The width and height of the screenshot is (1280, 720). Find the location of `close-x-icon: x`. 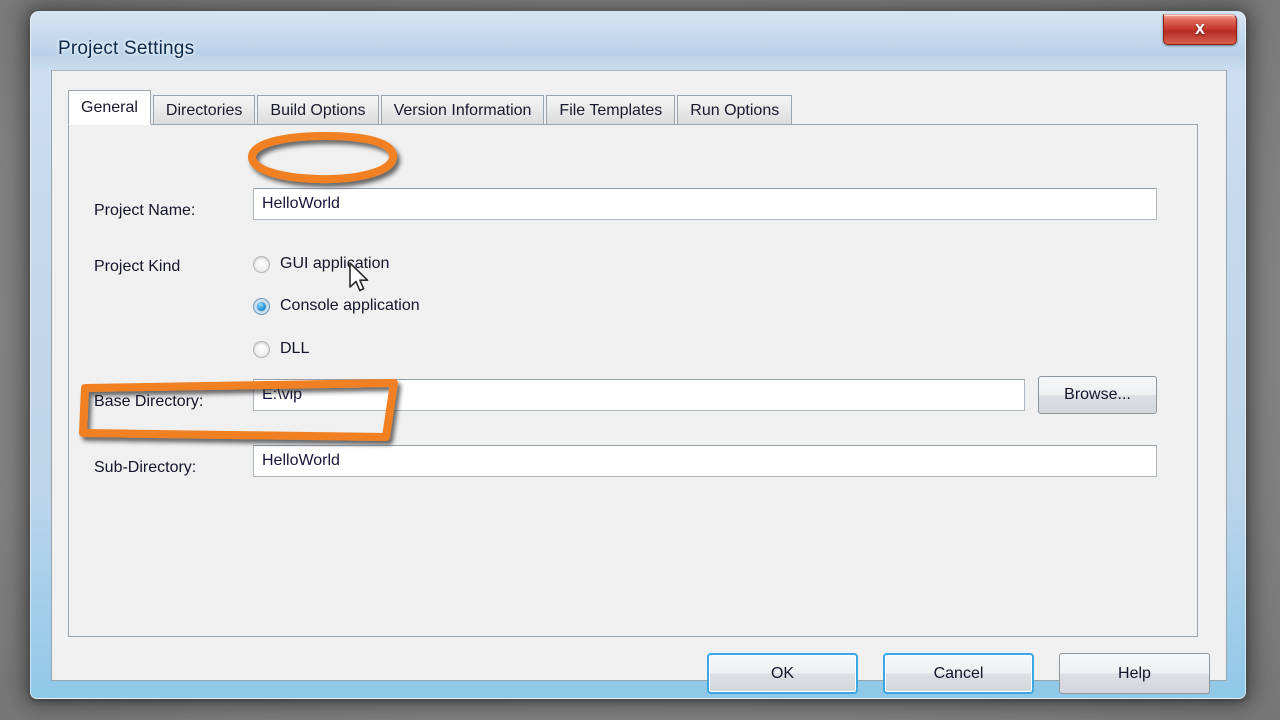

close-x-icon: x is located at coordinates (1199, 28).